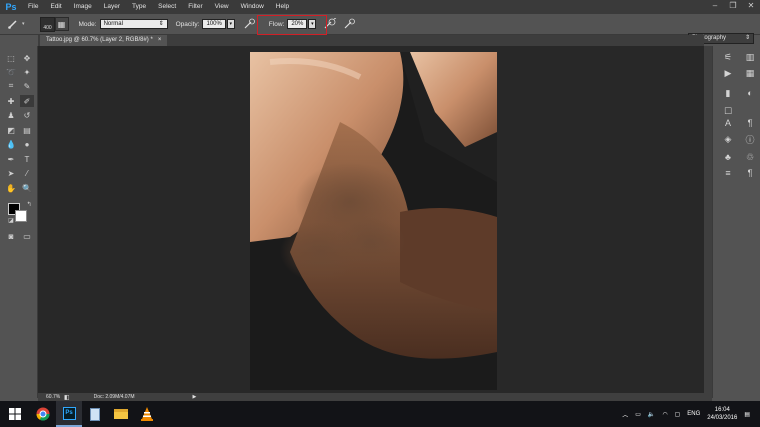 The width and height of the screenshot is (760, 427). Describe the element at coordinates (11, 58) in the screenshot. I see `marquee-tool-icon: ⬚` at that location.